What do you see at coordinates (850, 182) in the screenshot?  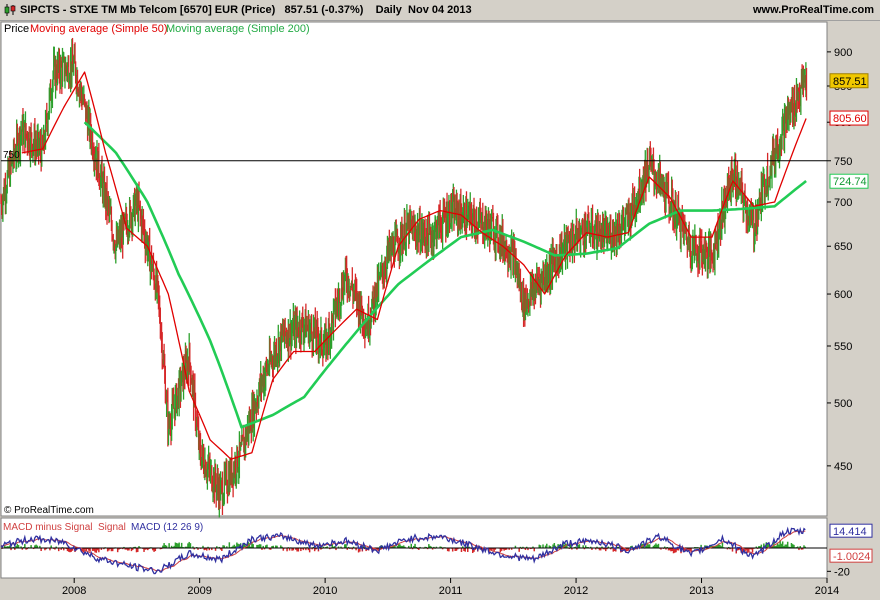 I see `ma200-badge-text: 724.74` at bounding box center [850, 182].